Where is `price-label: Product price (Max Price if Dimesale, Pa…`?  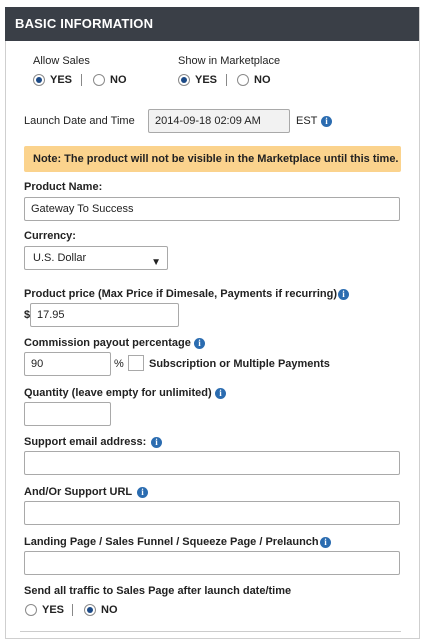 price-label: Product price (Max Price if Dimesale, Pa… is located at coordinates (180, 294).